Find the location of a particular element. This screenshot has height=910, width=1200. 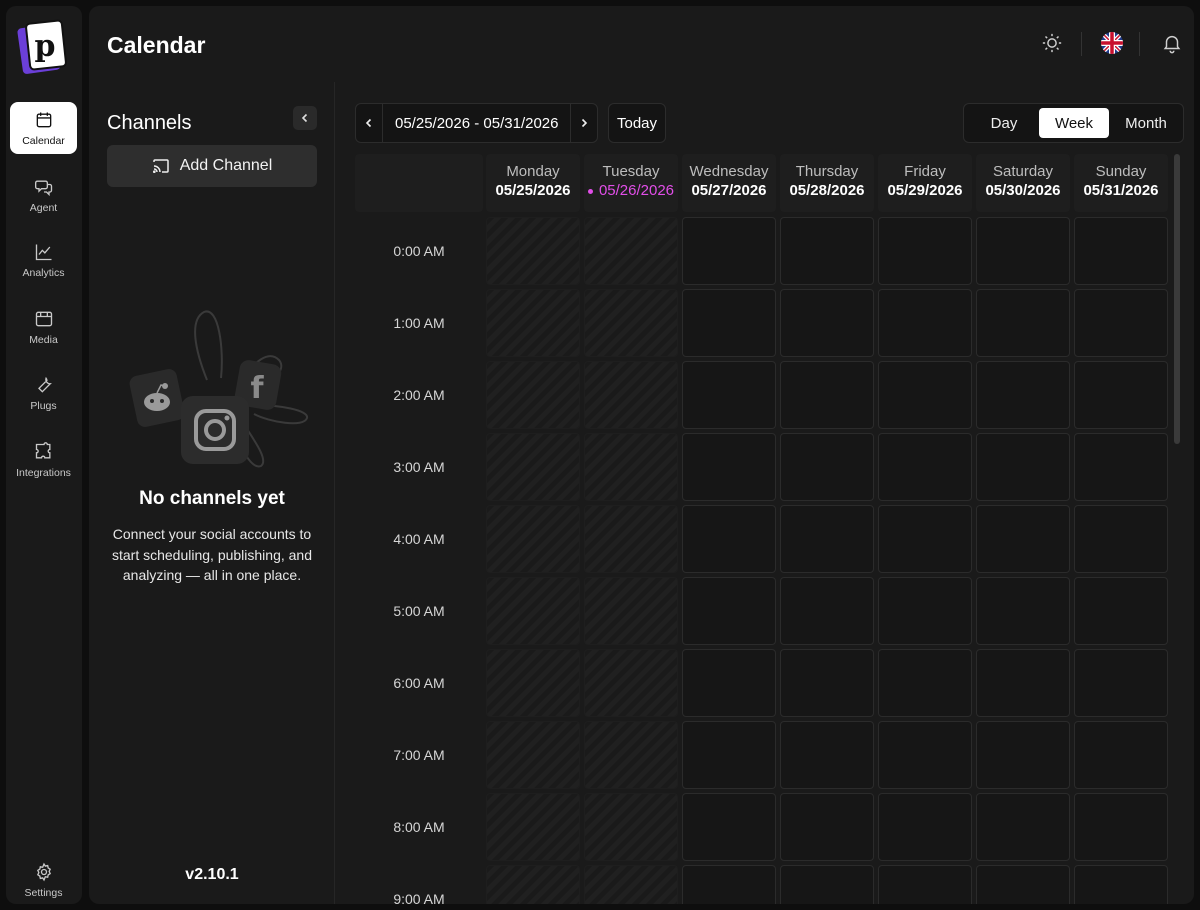

nav-label: Calendar is located at coordinates (43, 140).